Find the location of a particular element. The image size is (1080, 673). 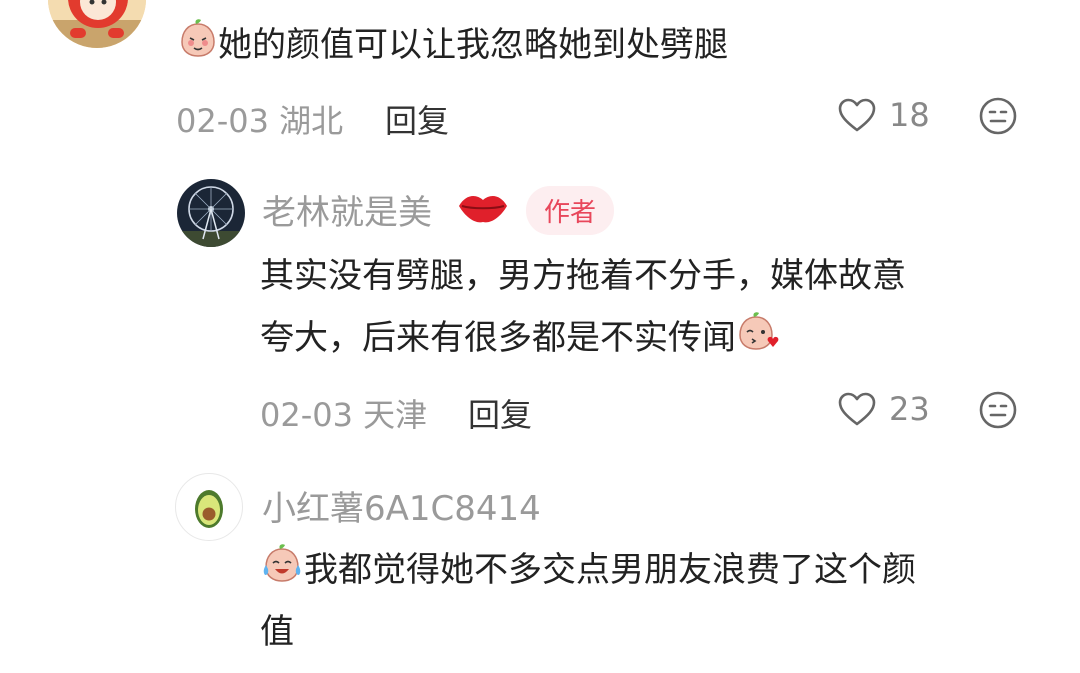

avatar-author is located at coordinates (211, 213).